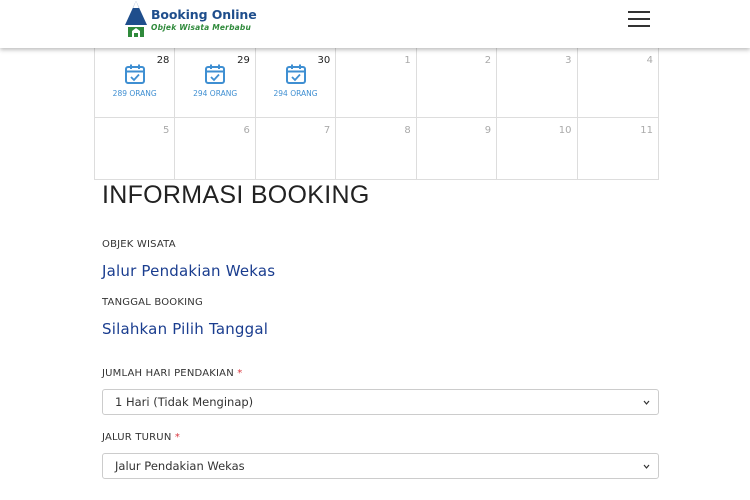 This screenshot has width=750, height=500. What do you see at coordinates (618, 148) in the screenshot?
I see `calendar-day-11: 11` at bounding box center [618, 148].